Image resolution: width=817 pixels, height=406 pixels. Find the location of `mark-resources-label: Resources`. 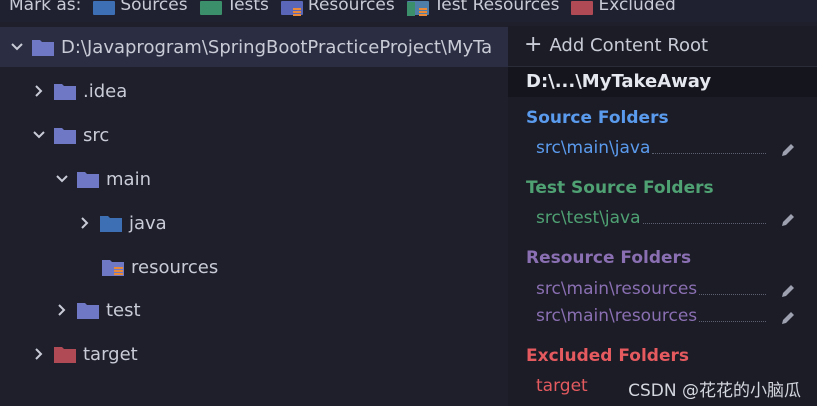

mark-resources-label: Resources is located at coordinates (351, 7).